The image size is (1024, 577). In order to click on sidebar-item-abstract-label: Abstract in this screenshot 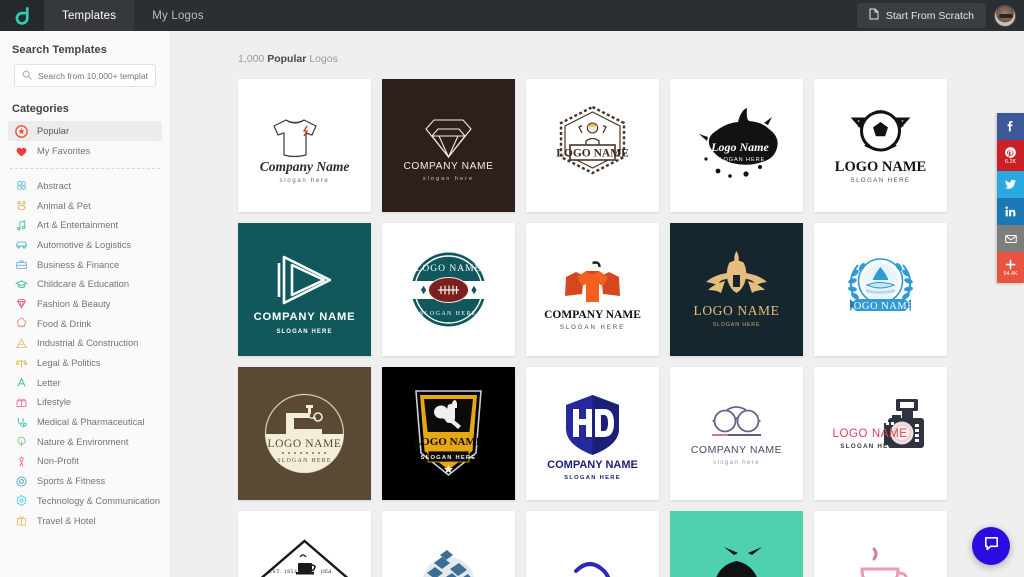, I will do `click(54, 185)`.